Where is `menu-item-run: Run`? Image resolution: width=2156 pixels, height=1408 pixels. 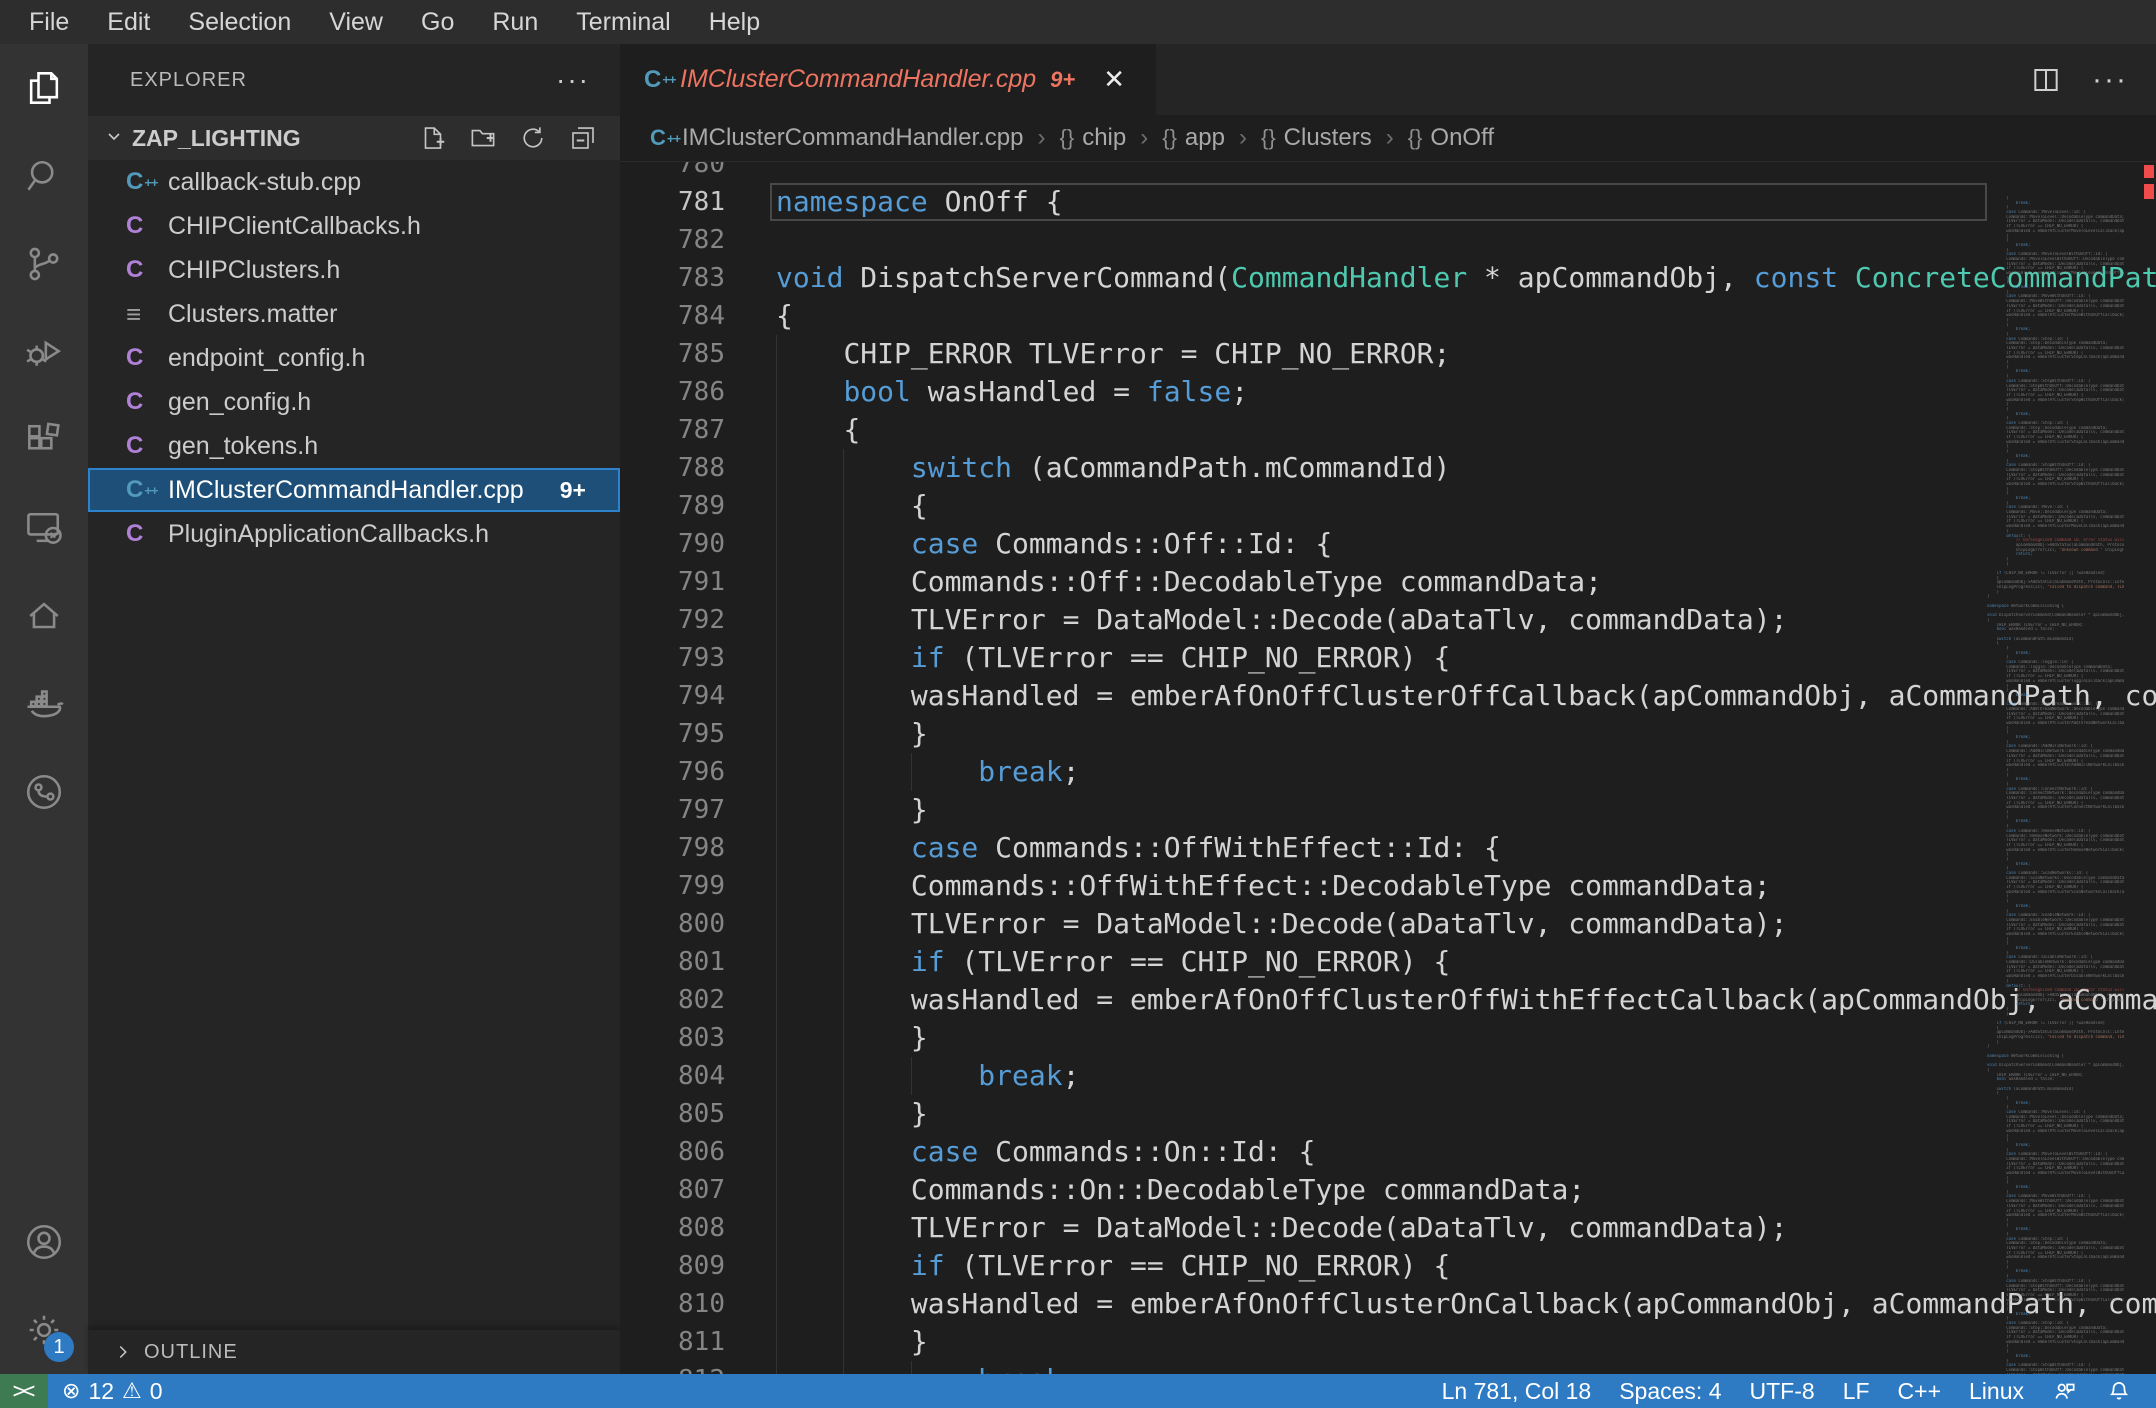
menu-item-run: Run is located at coordinates (515, 22).